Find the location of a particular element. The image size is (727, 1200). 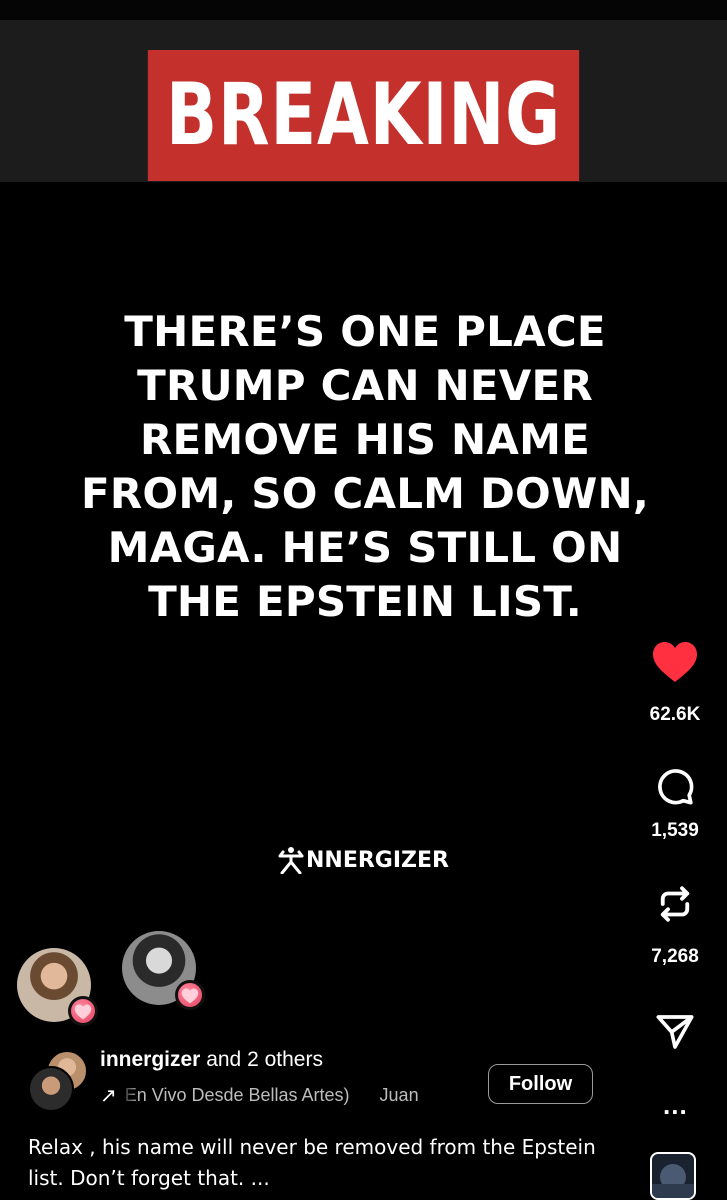

comment-action: 1,539 is located at coordinates (675, 804).